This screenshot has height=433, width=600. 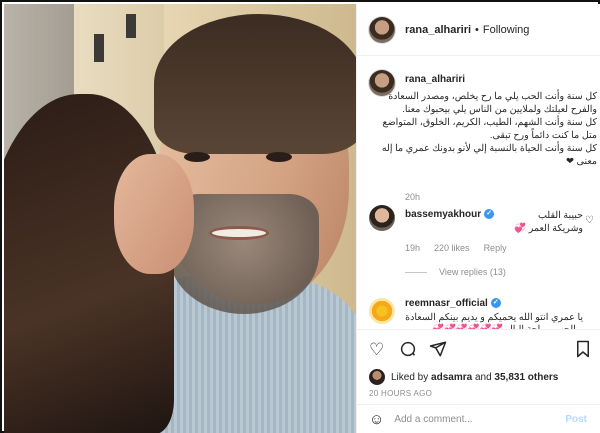 What do you see at coordinates (446, 303) in the screenshot?
I see `comment-username: reemnasr_official` at bounding box center [446, 303].